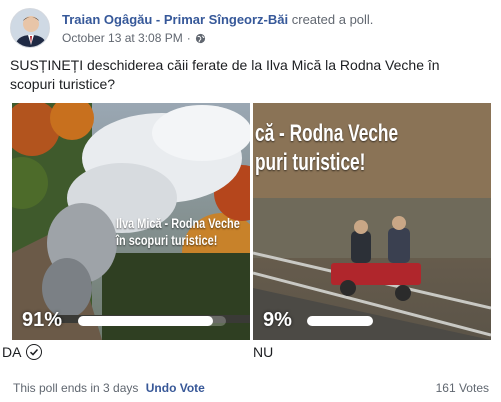  Describe the element at coordinates (42, 320) in the screenshot. I see `option-da-percent: 91%` at that location.